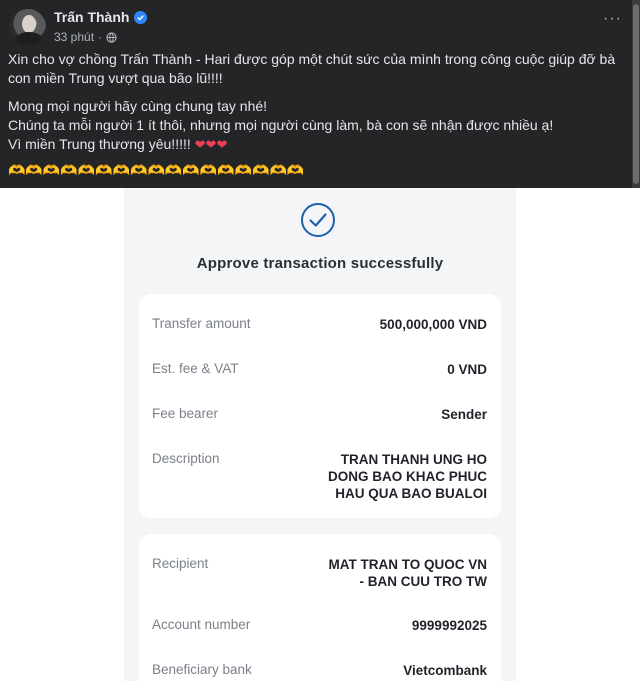 This screenshot has height=694, width=640. What do you see at coordinates (111, 37) in the screenshot?
I see `globe-icon` at bounding box center [111, 37].